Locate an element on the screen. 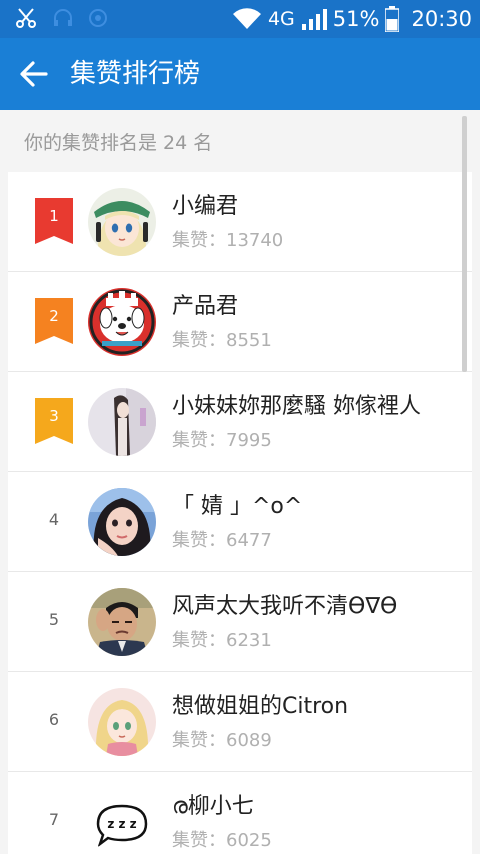  like-count: 集赞：8551 is located at coordinates (222, 340).